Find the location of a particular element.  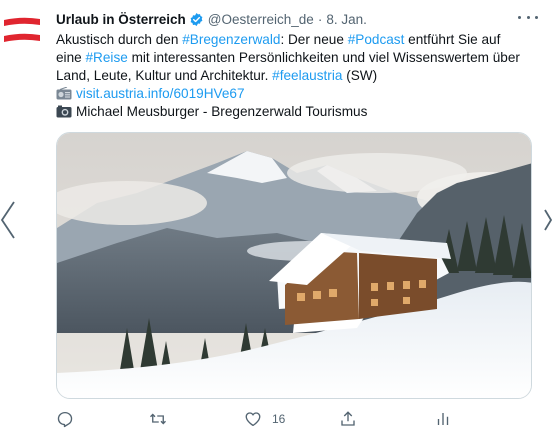

hashtag-reise: #Reise is located at coordinates (106, 57).